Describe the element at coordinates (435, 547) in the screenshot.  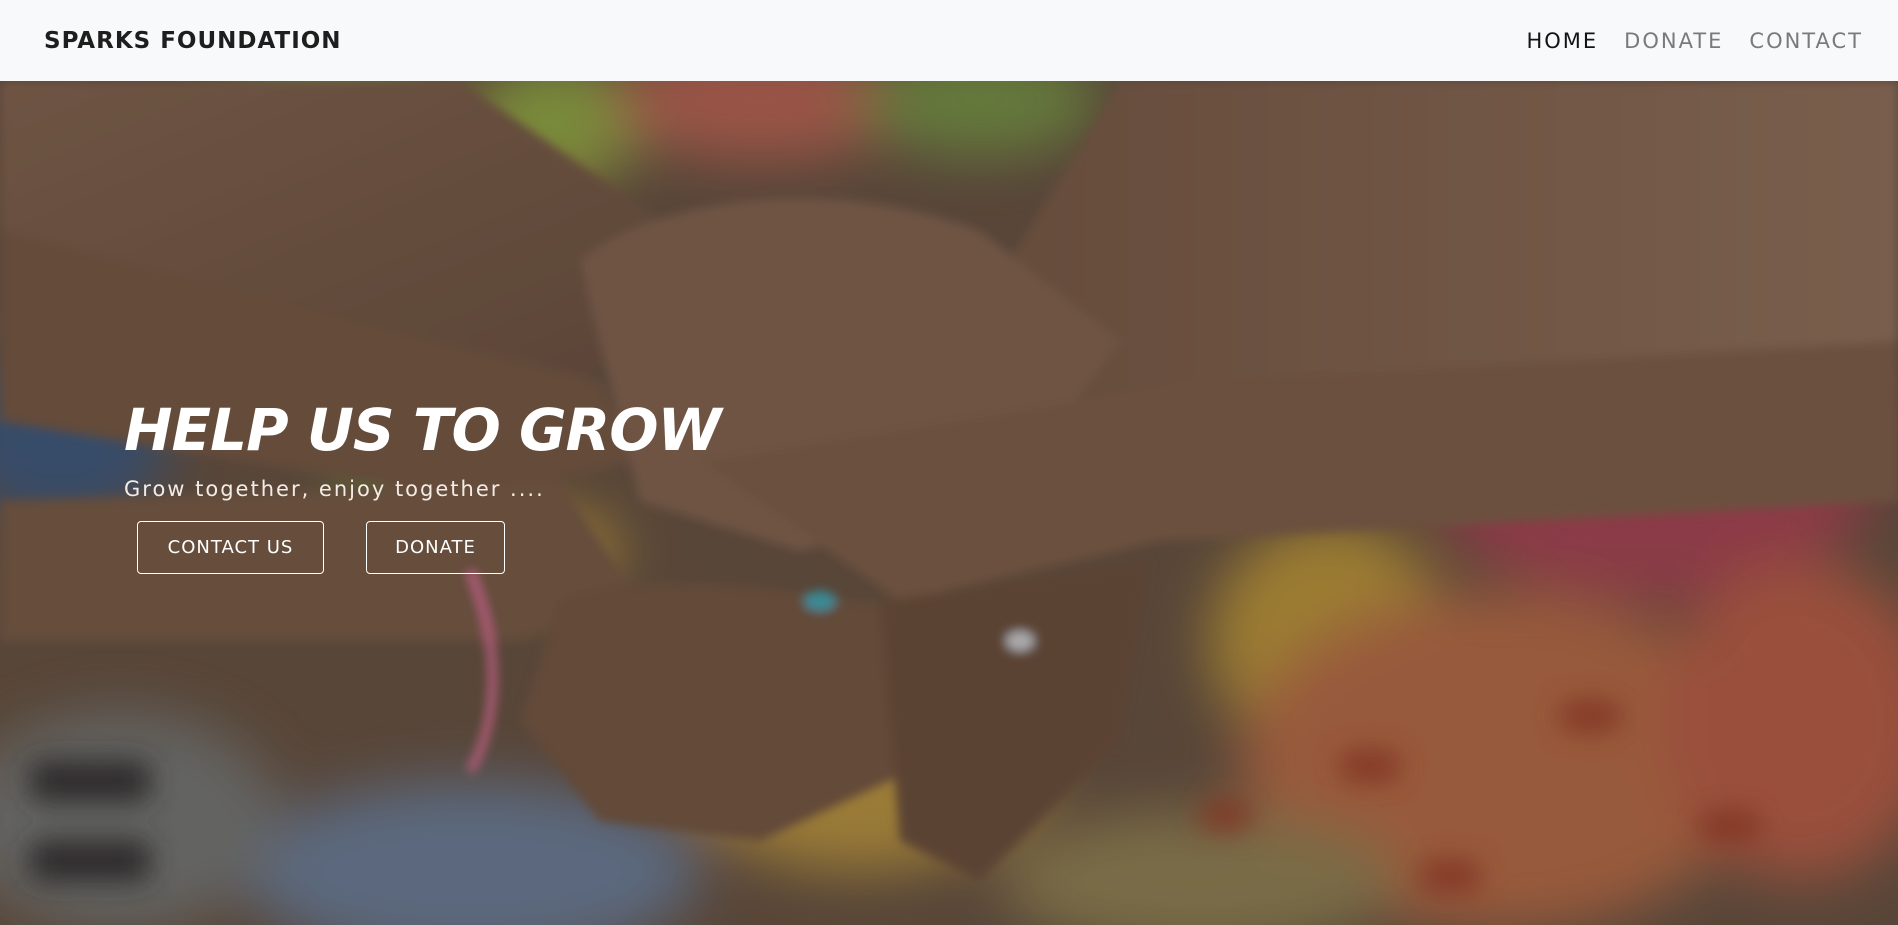
I see `donate-button: DONATE` at that location.